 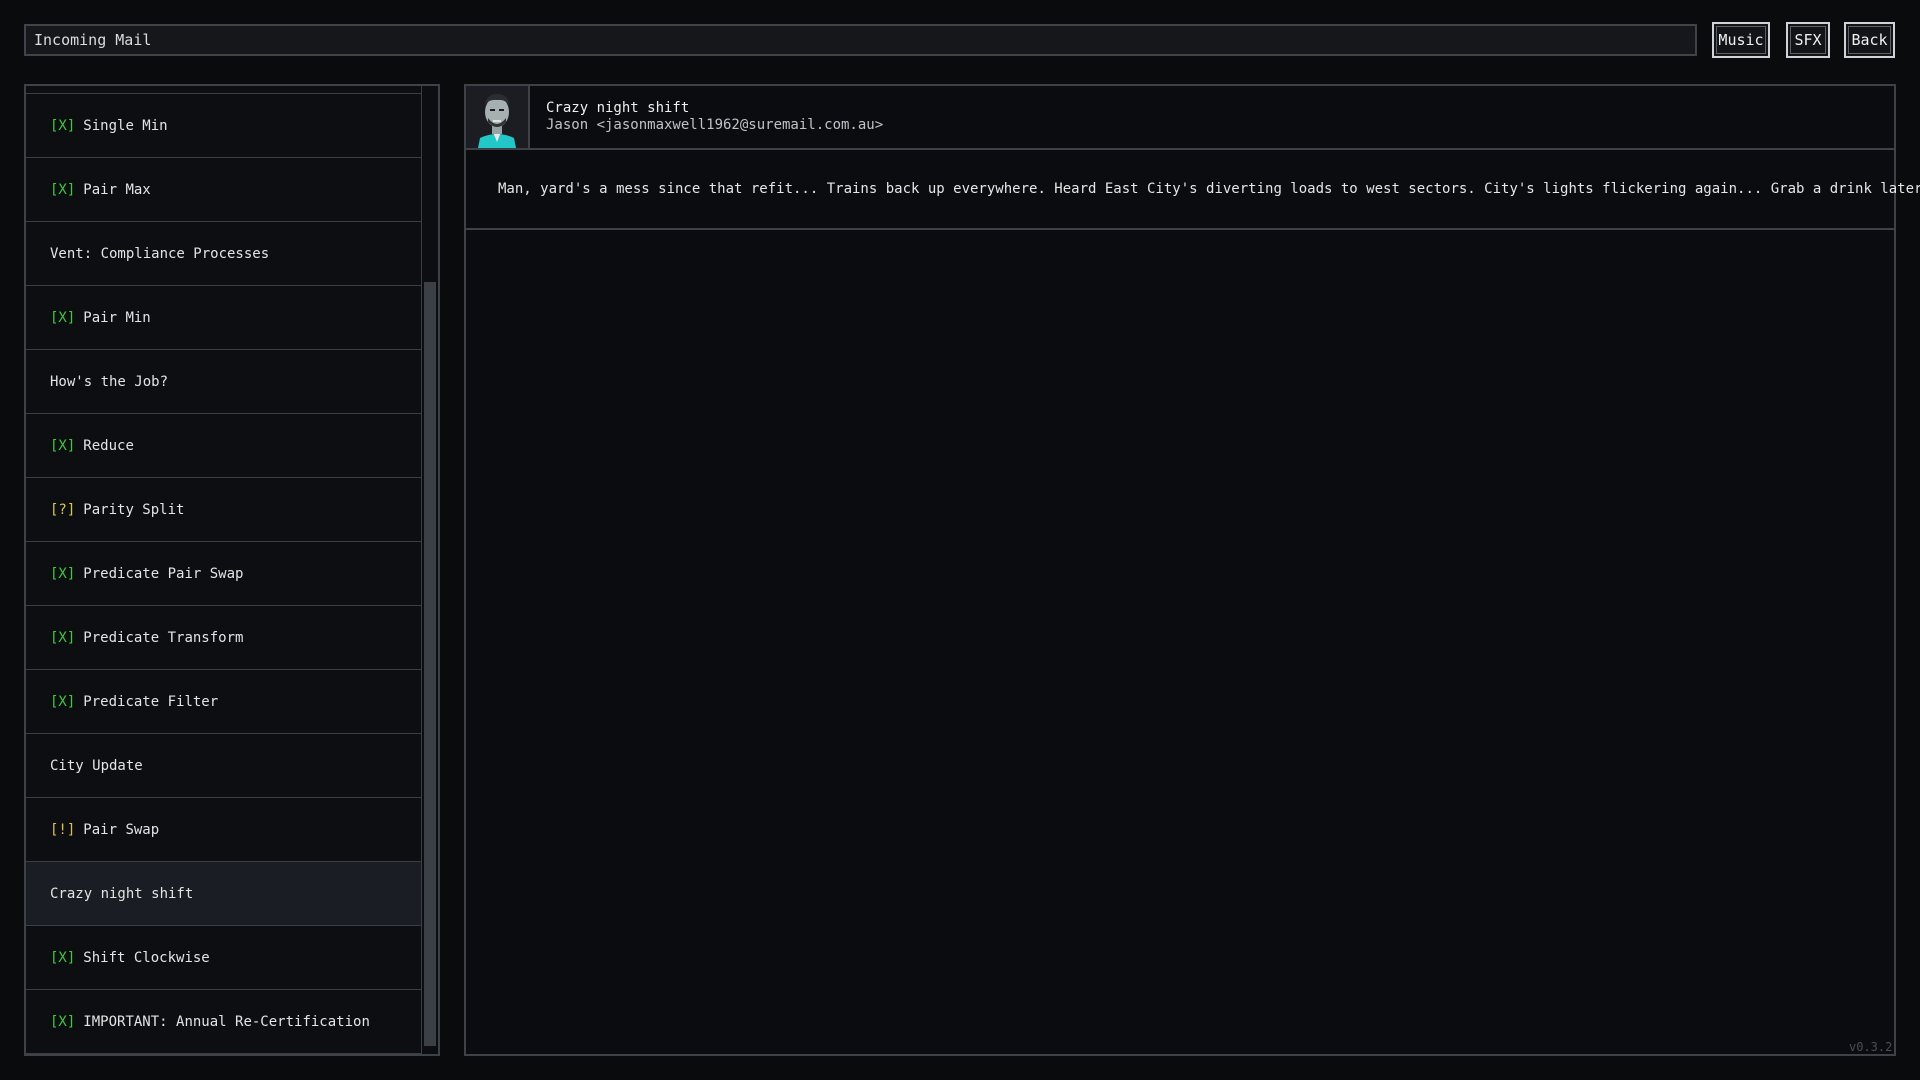 I want to click on sender-portrait-icon, so click(x=497, y=117).